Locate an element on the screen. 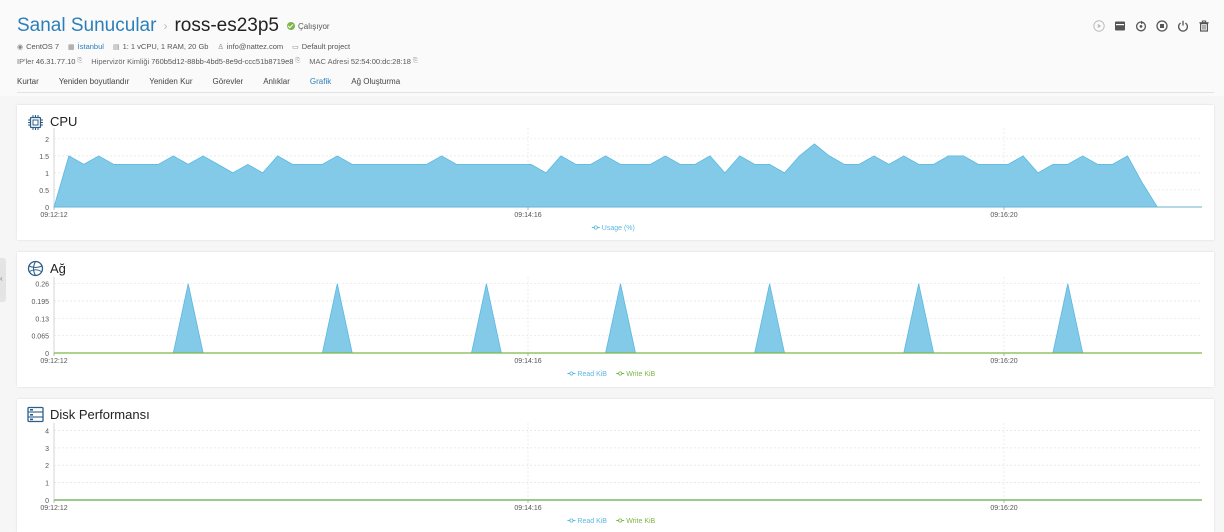 Image resolution: width=1224 pixels, height=532 pixels. hypervisor-value: 760b5d12-88bb-4bd5-8e9d-ccc51b8719e8 is located at coordinates (222, 61).